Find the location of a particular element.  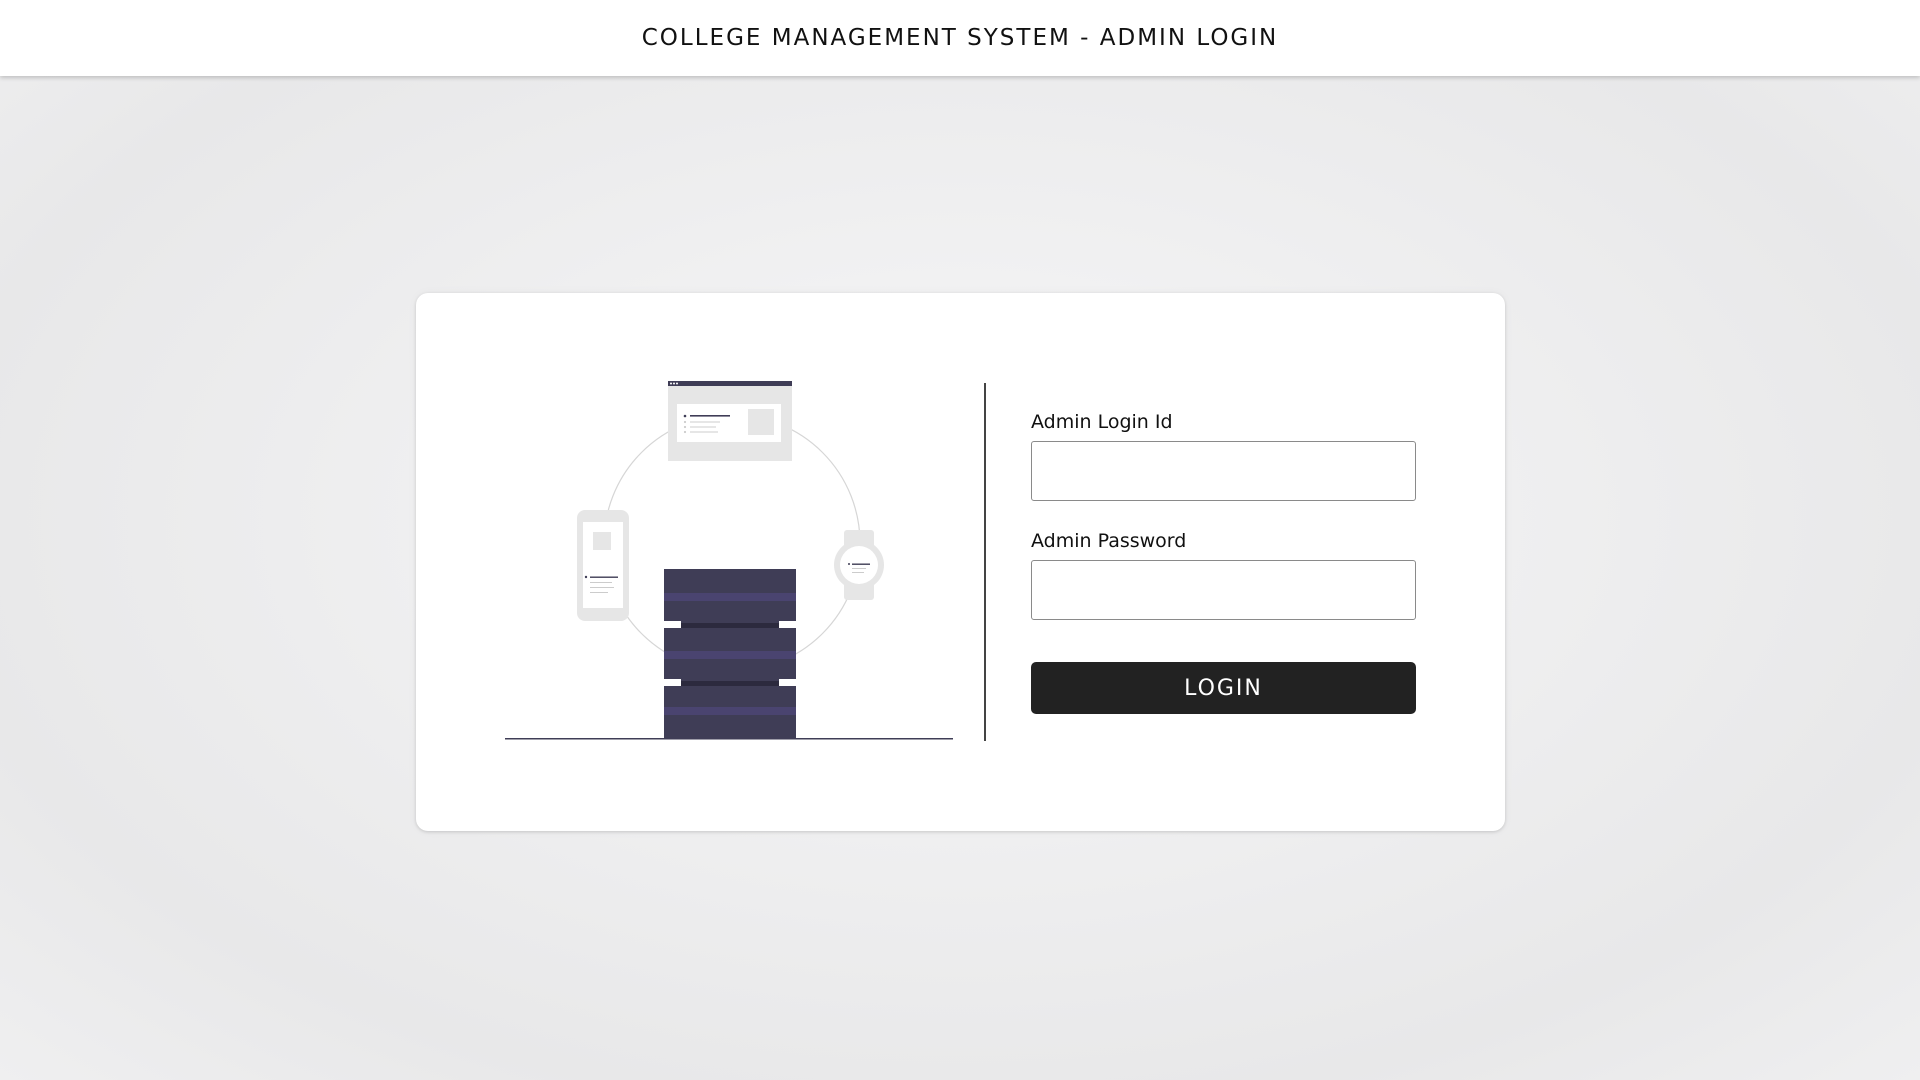

password-group: Admin Password is located at coordinates (1223, 575).